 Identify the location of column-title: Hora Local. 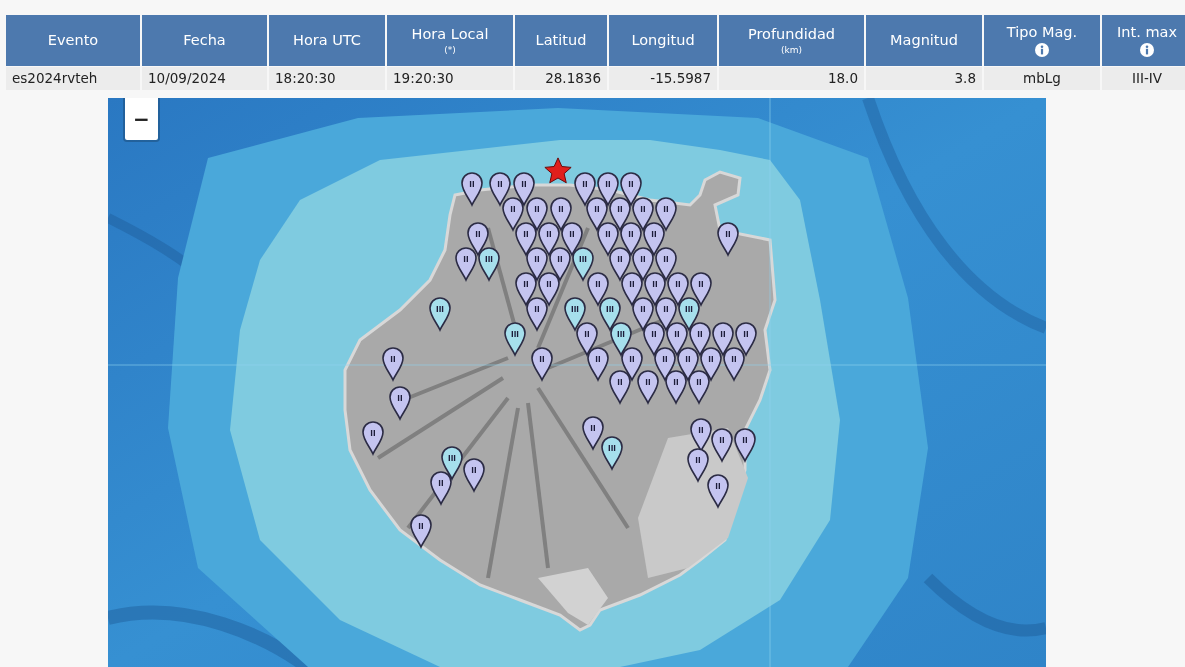
(450, 34).